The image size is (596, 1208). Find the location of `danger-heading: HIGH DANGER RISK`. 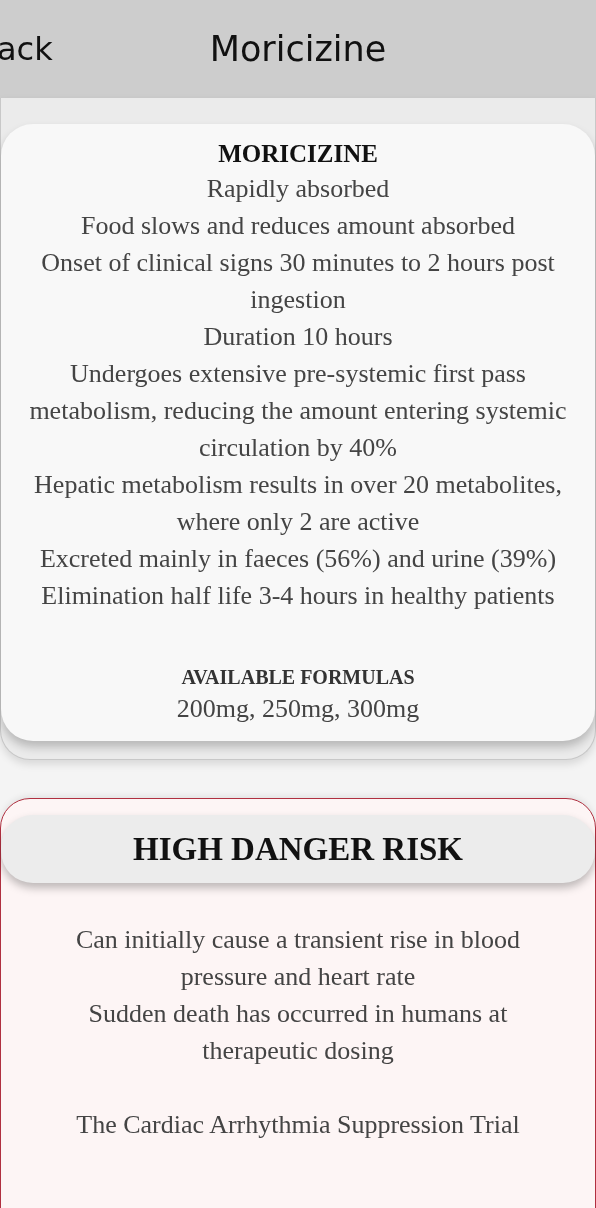

danger-heading: HIGH DANGER RISK is located at coordinates (298, 849).